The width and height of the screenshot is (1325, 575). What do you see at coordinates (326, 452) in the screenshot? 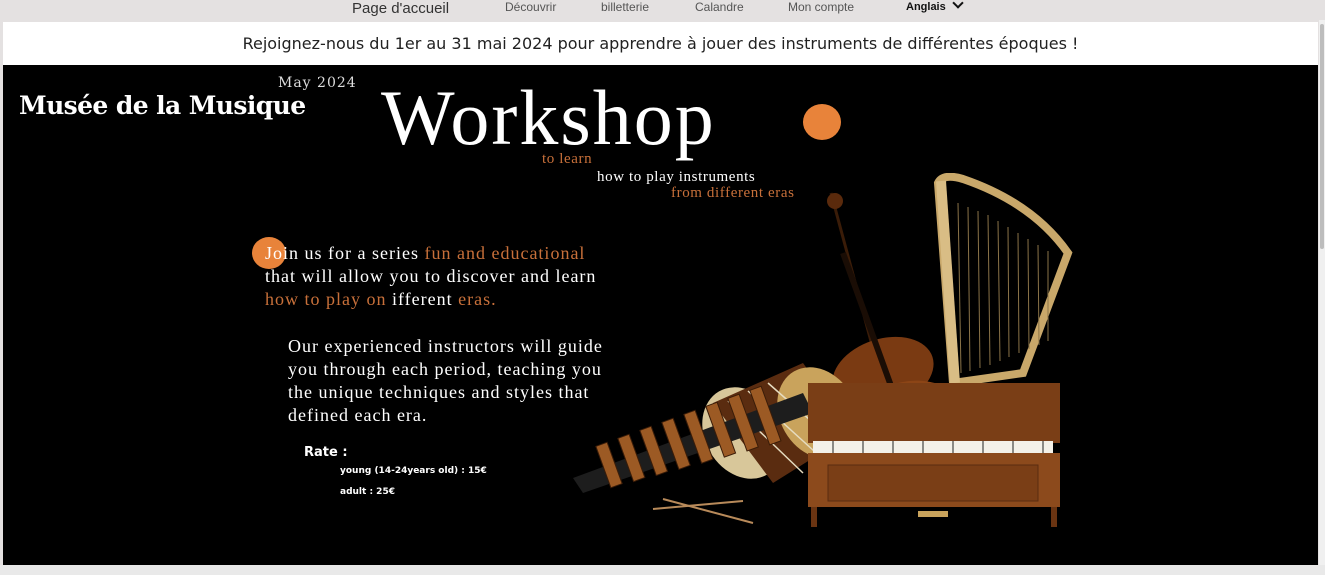
I see `rate-label: Rate :` at bounding box center [326, 452].